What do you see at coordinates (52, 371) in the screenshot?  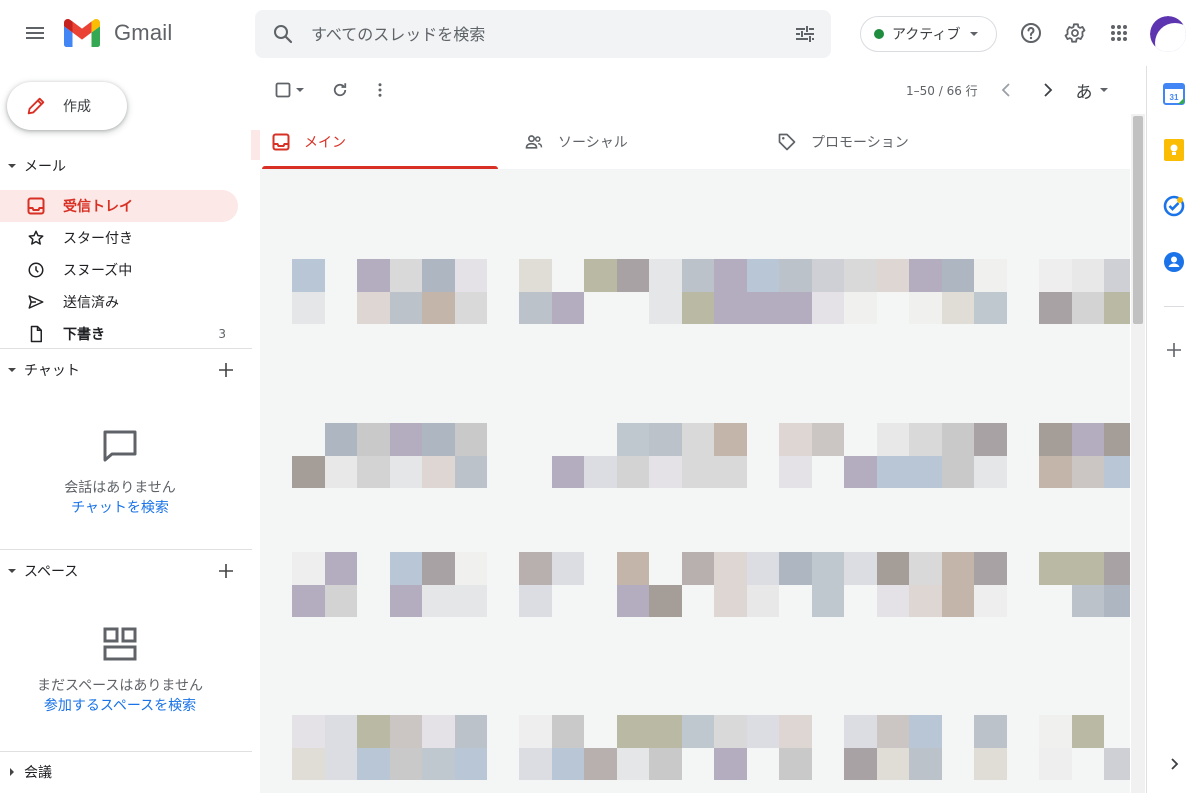 I see `chat-section-label: チャット` at bounding box center [52, 371].